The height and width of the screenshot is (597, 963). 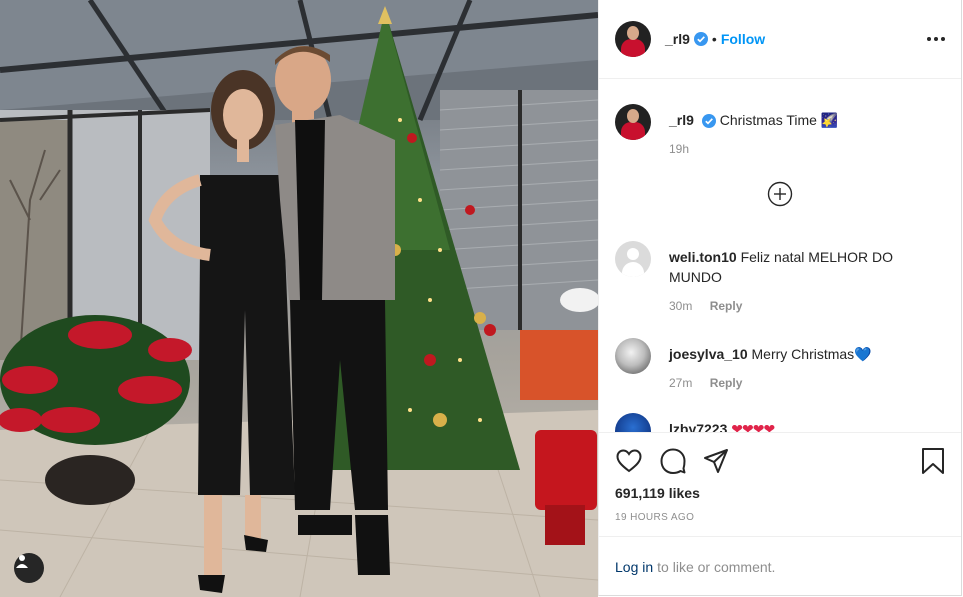 What do you see at coordinates (780, 484) in the screenshot?
I see `post-actions: 691,119 likes 19 HOURS AGO` at bounding box center [780, 484].